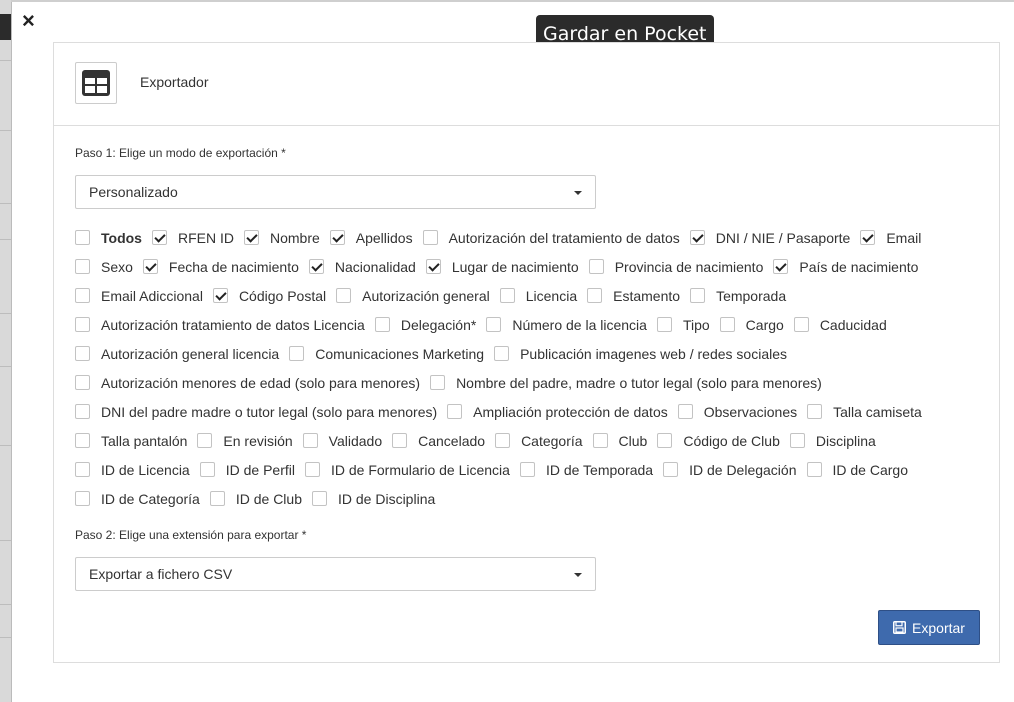  I want to click on field-checkbox: DNI / NIE / Pasaporte, so click(769, 238).